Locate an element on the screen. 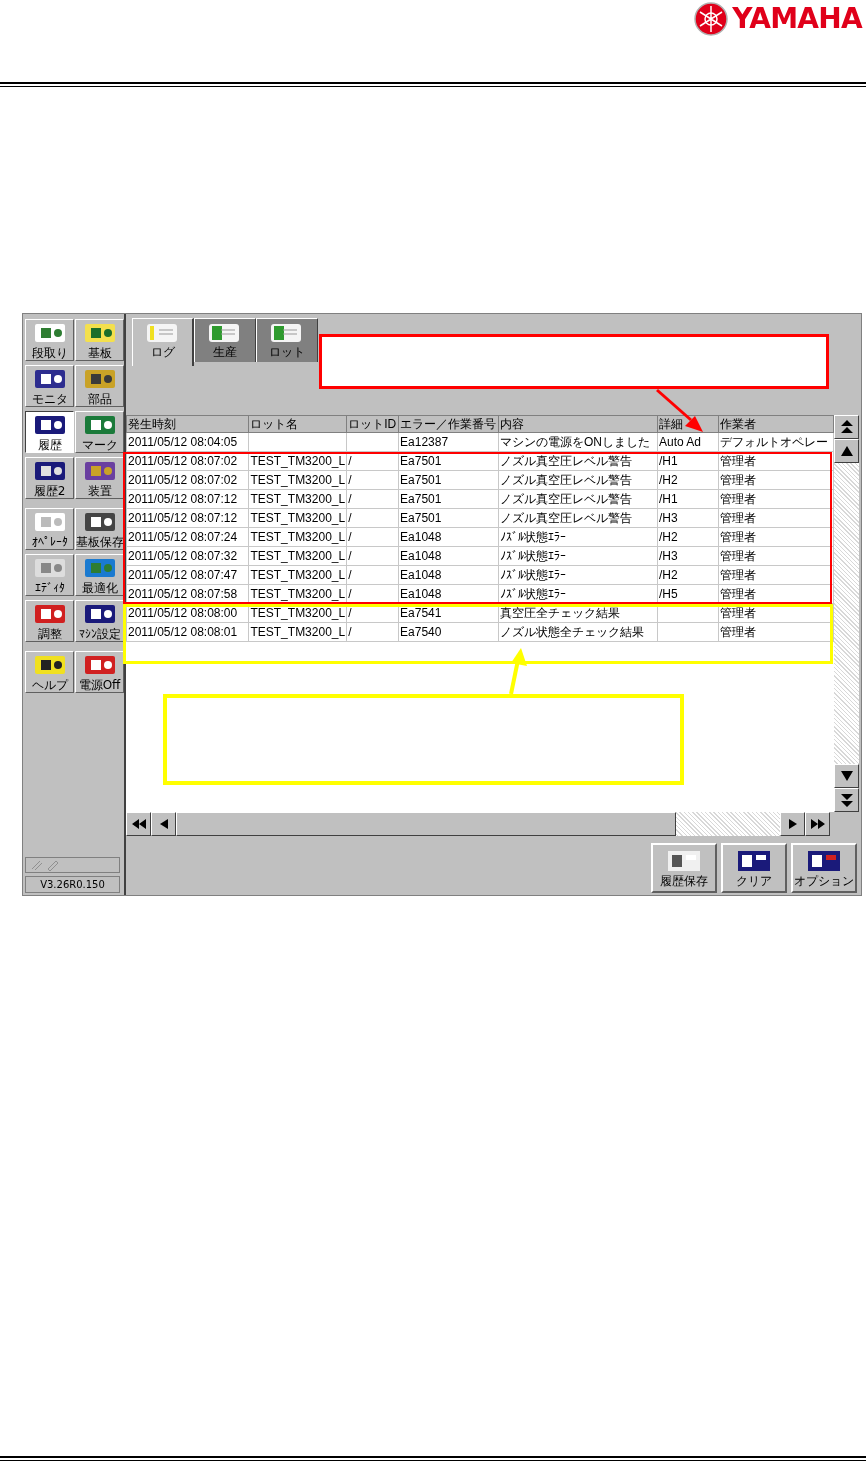 The height and width of the screenshot is (1465, 866). sidebar-button: 段取り is located at coordinates (49, 340).